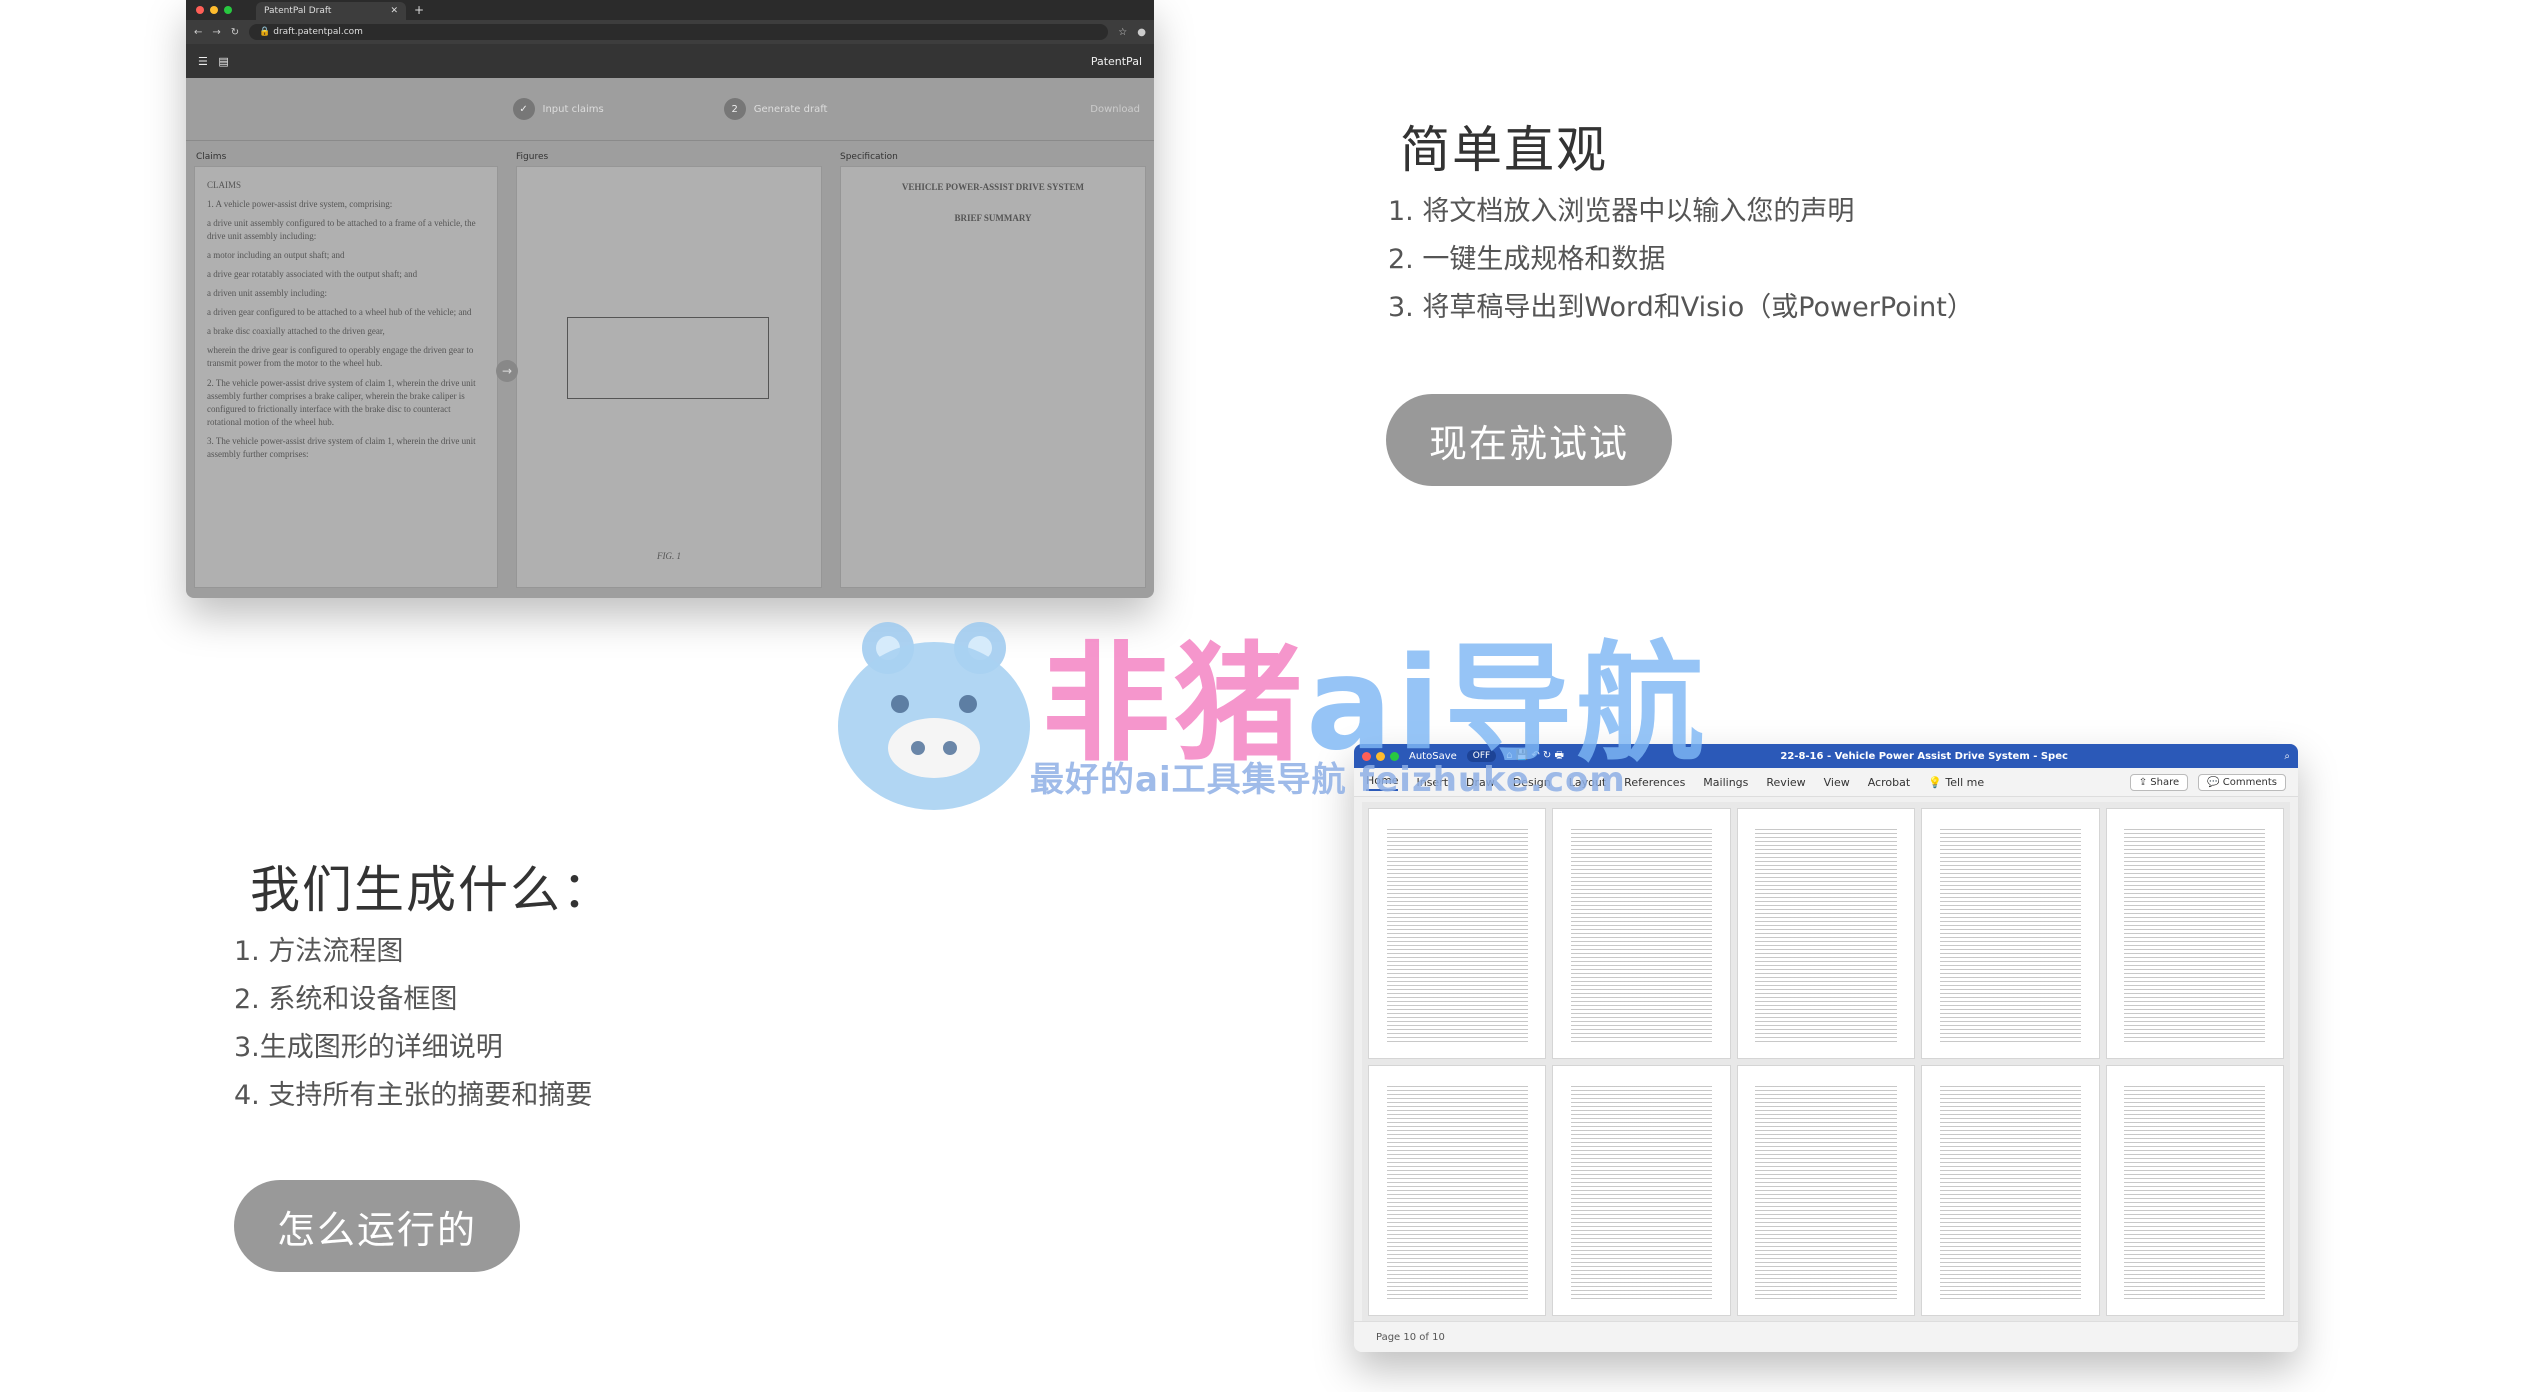 The image size is (2544, 1392). Describe the element at coordinates (2287, 756) in the screenshot. I see `search-icon: ⌕` at that location.